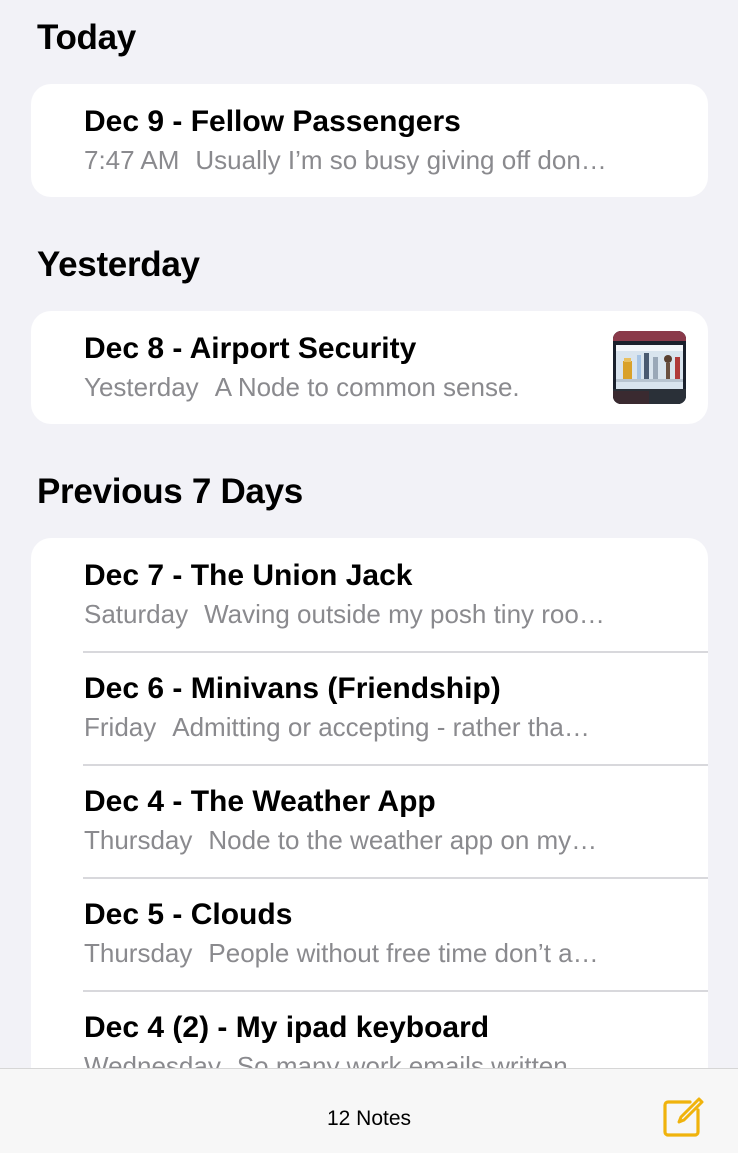  Describe the element at coordinates (683, 1117) in the screenshot. I see `compose-icon` at that location.